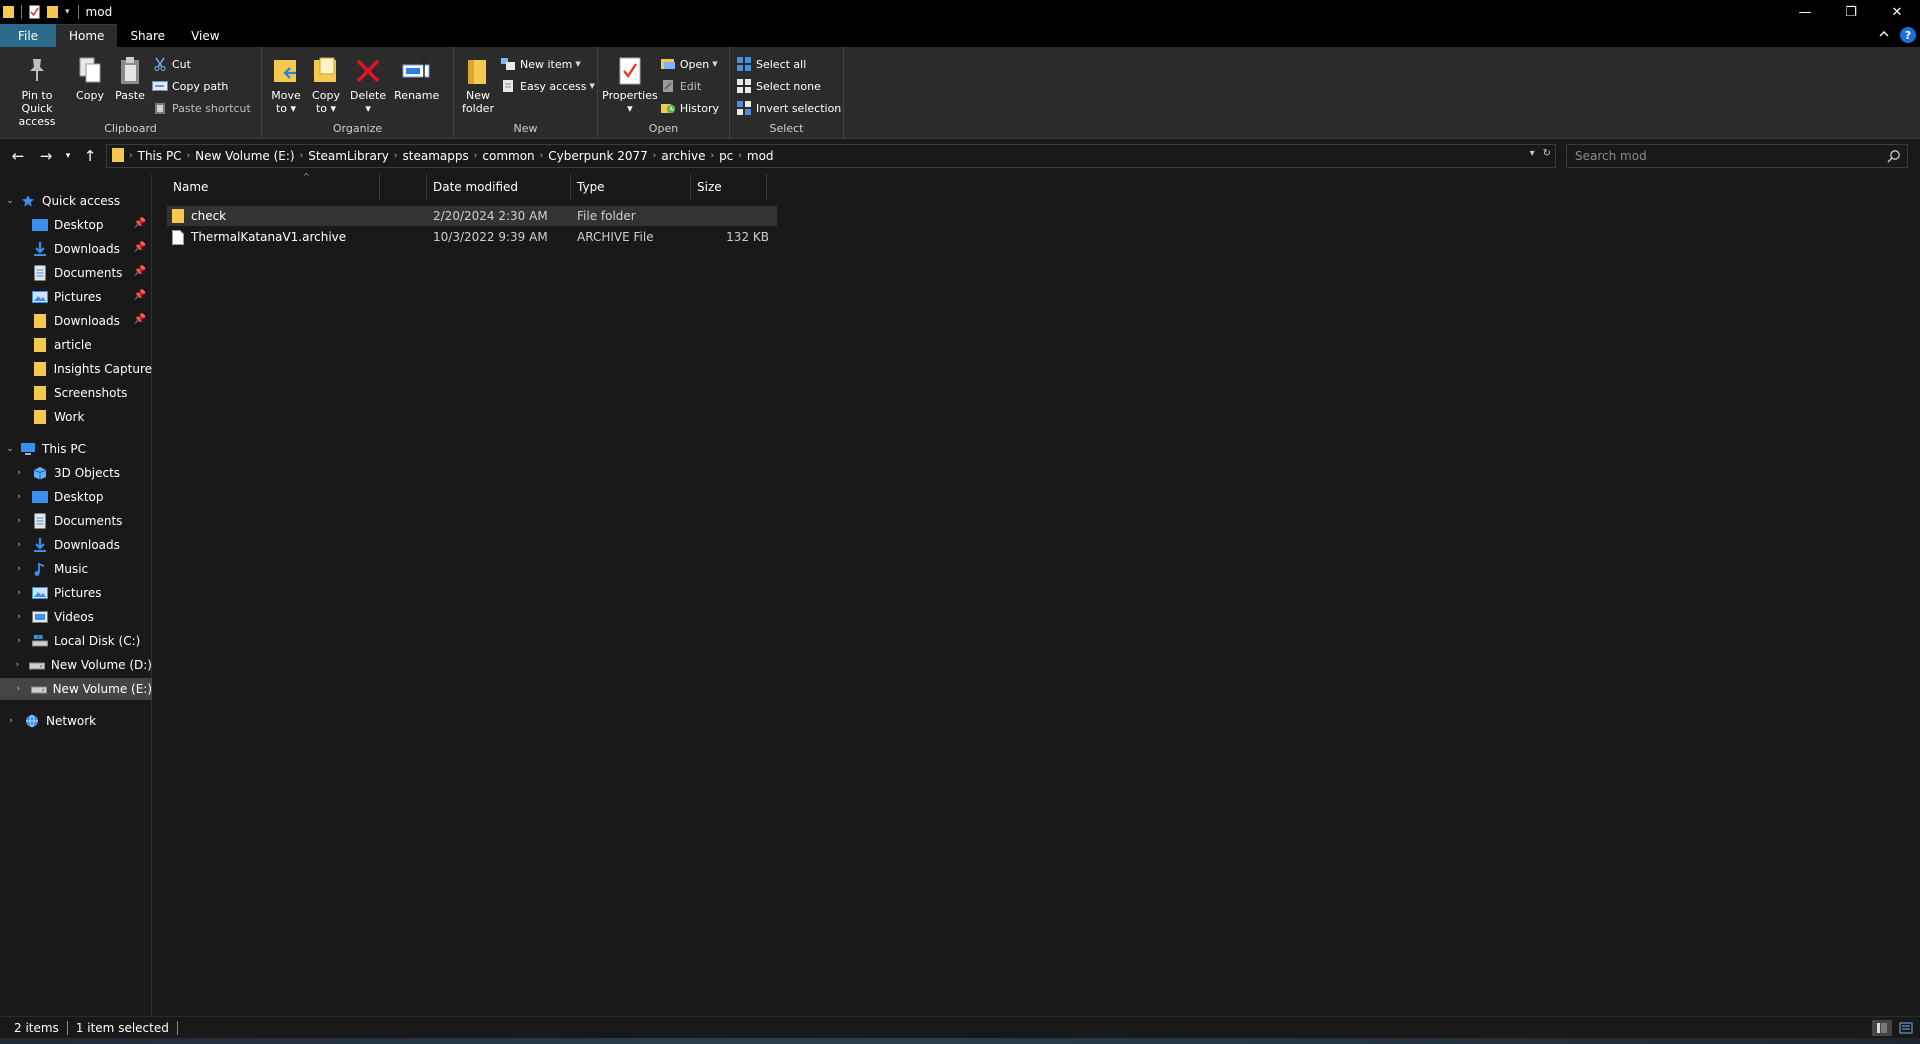 This screenshot has height=1044, width=1920. I want to click on open-group-label: Open, so click(663, 128).